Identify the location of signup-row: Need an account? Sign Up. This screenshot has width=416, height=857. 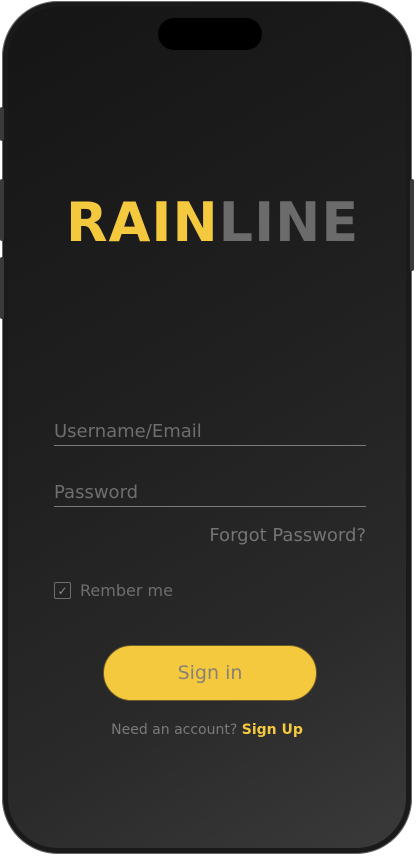
(207, 730).